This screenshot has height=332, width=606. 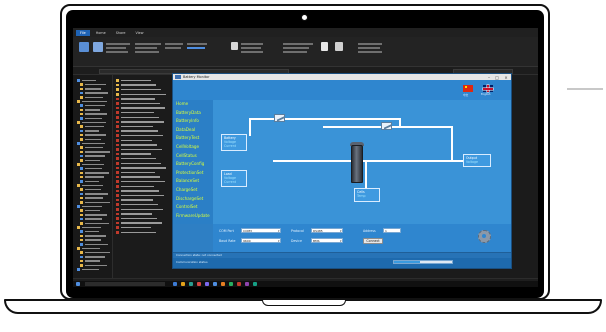 What do you see at coordinates (373, 241) in the screenshot?
I see `connect-button: Connect` at bounding box center [373, 241].